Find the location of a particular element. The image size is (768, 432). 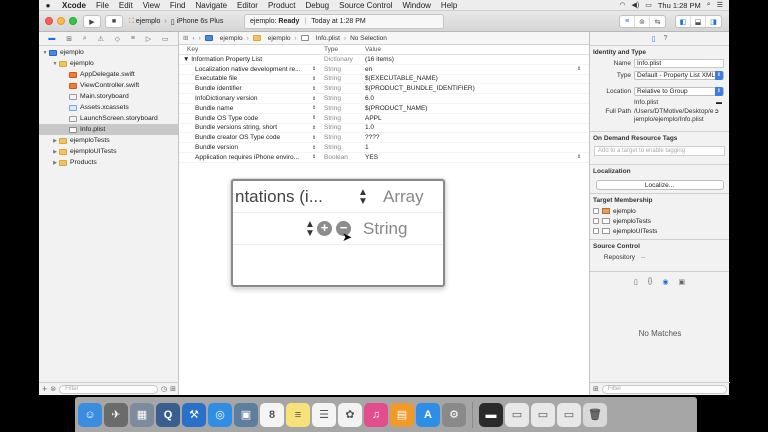

view-toggle-control: ◧ ⬓ ◨ is located at coordinates (698, 21).